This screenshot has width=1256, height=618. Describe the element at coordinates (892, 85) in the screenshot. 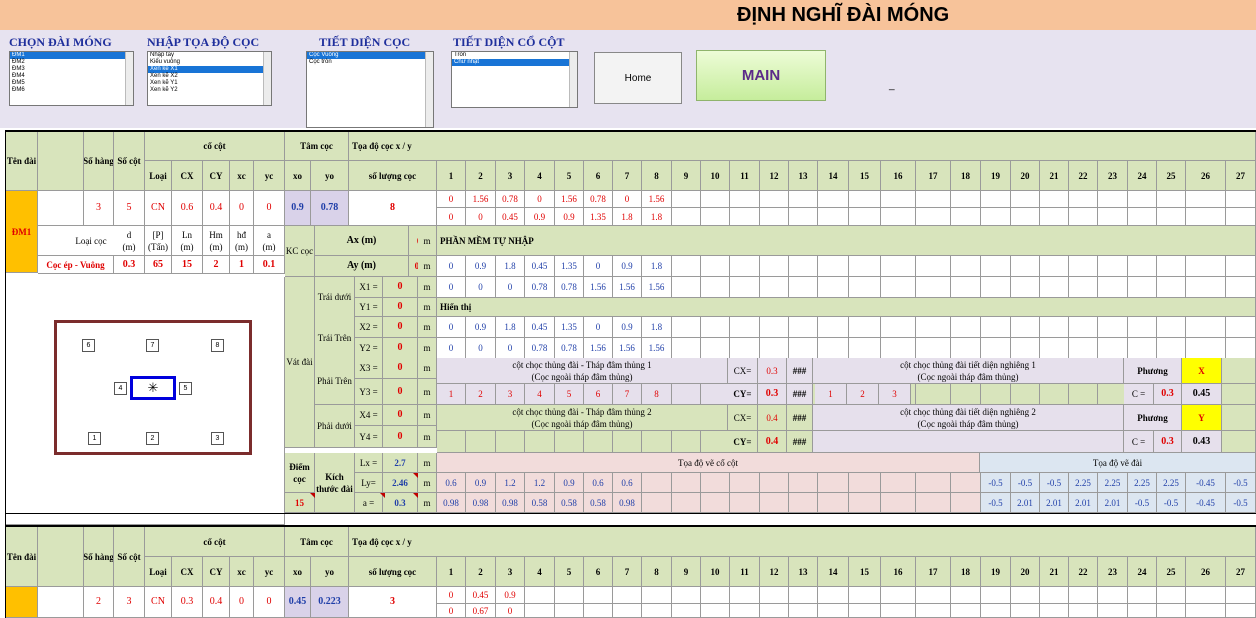

I see `dash-text: _` at that location.